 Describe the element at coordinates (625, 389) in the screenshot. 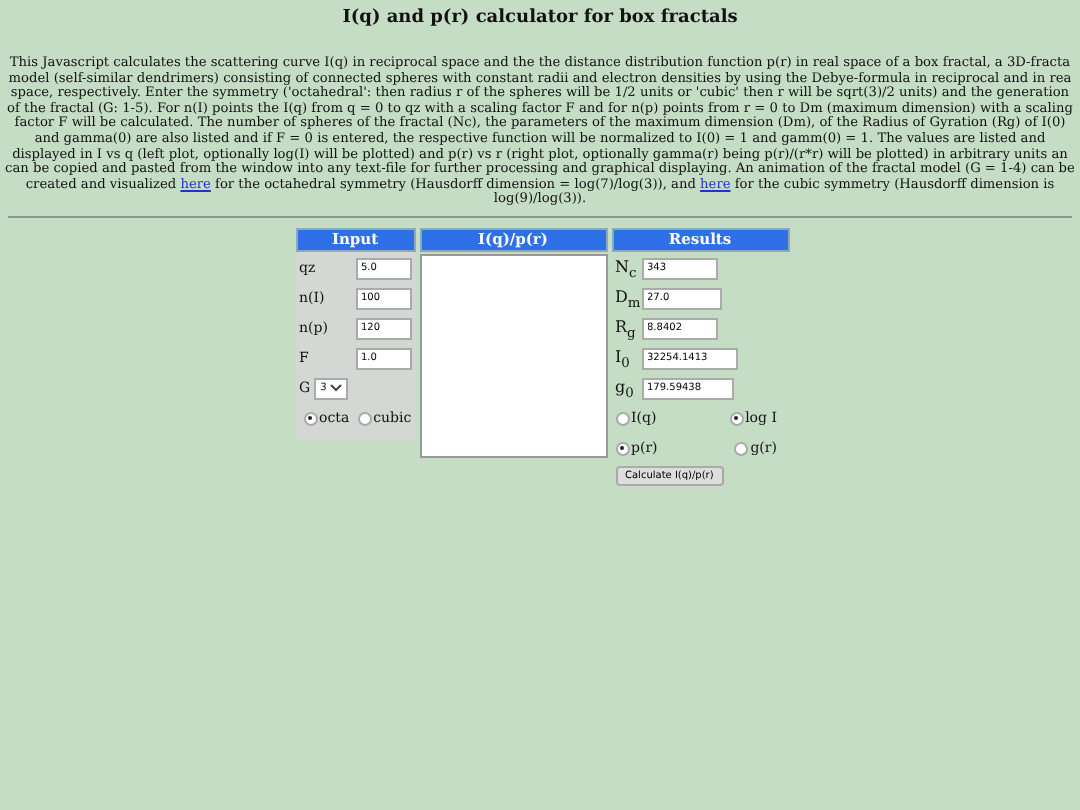

I see `field-label: g$_{0}$` at that location.